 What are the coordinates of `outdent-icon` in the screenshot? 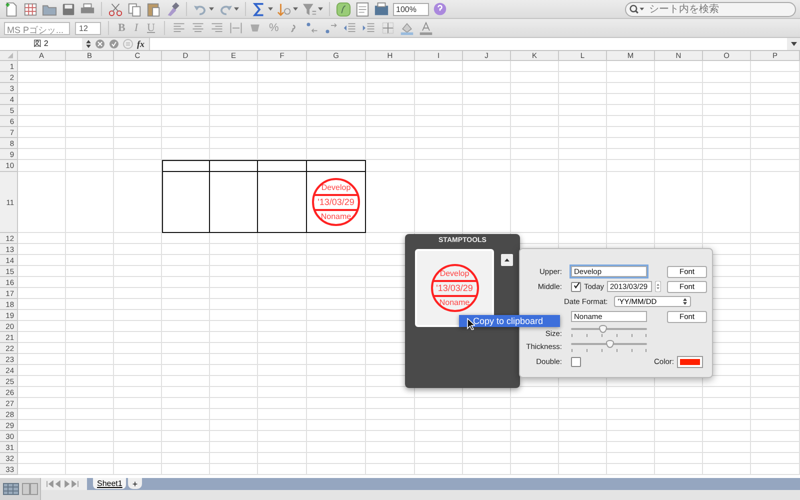 It's located at (349, 28).